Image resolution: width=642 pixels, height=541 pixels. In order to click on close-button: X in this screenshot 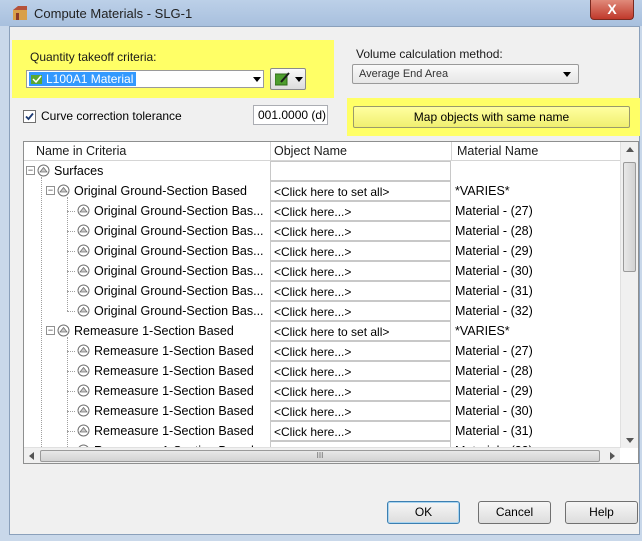, I will do `click(612, 10)`.